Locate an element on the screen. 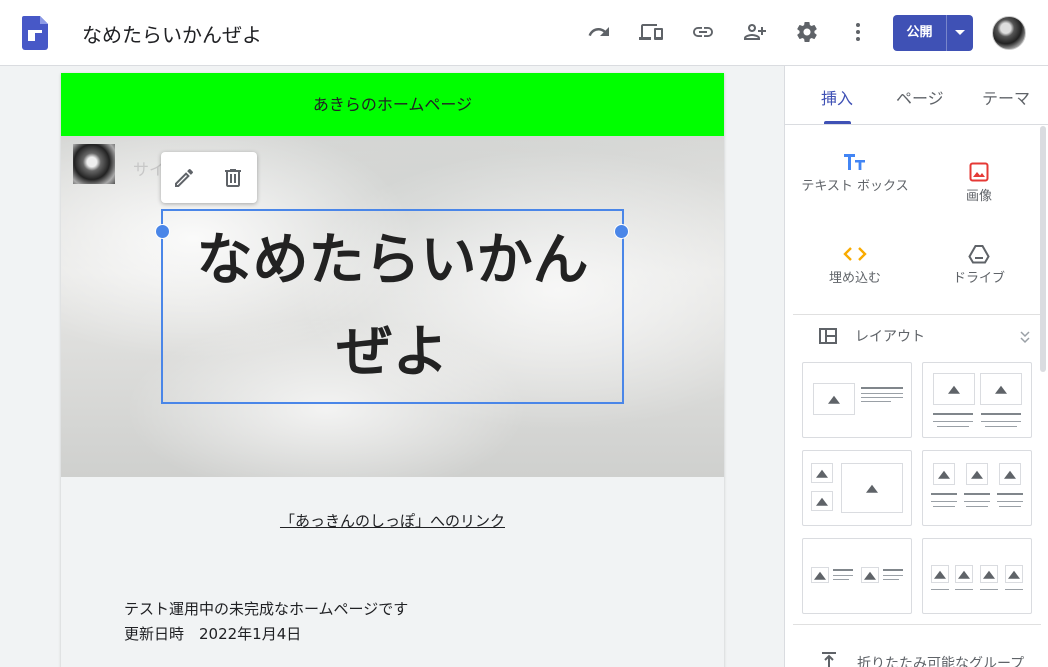 The image size is (1048, 667). insert-item-label: ドライブ is located at coordinates (978, 278).